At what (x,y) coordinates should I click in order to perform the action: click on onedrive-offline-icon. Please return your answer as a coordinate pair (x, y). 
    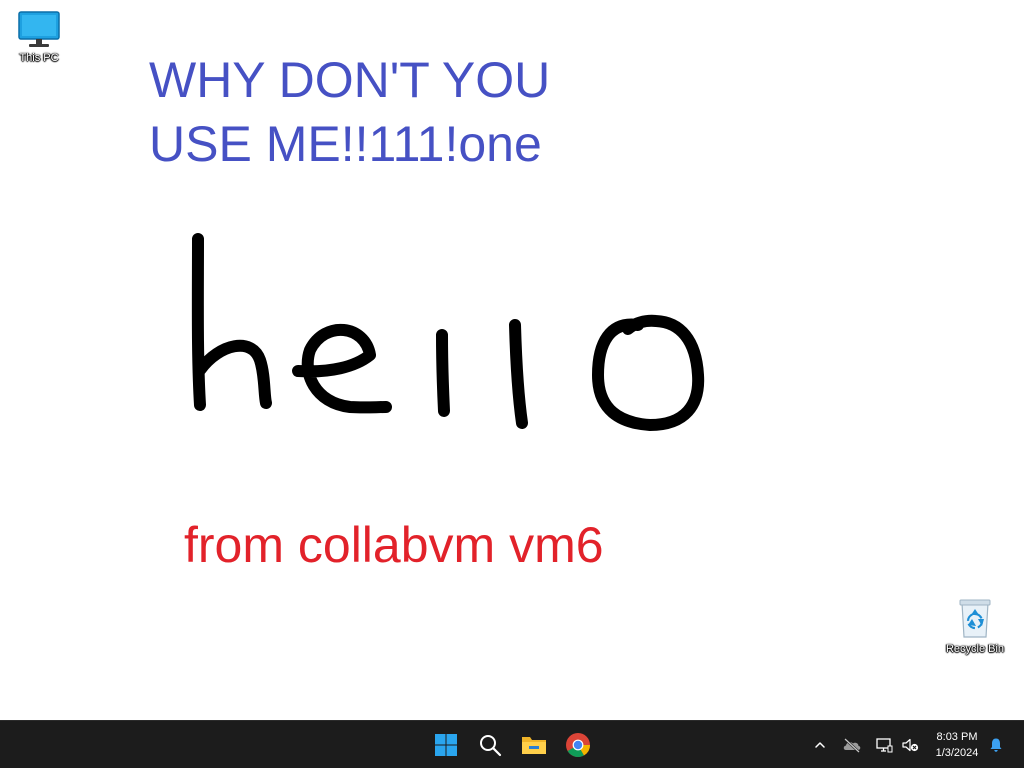
    Looking at the image, I should click on (852, 745).